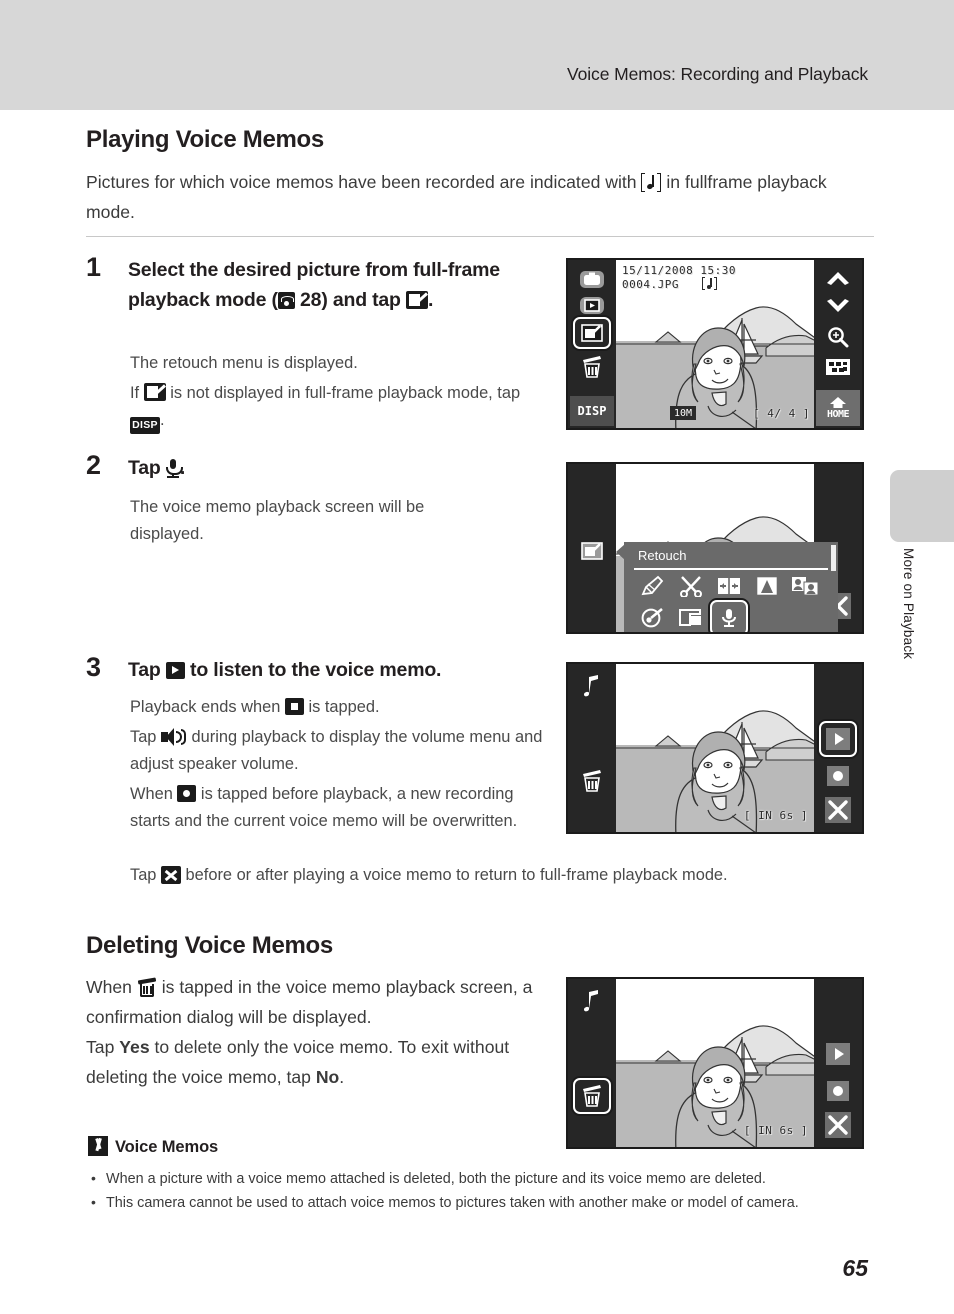 This screenshot has width=954, height=1314. What do you see at coordinates (838, 739) in the screenshot?
I see `selection-highlight-play` at bounding box center [838, 739].